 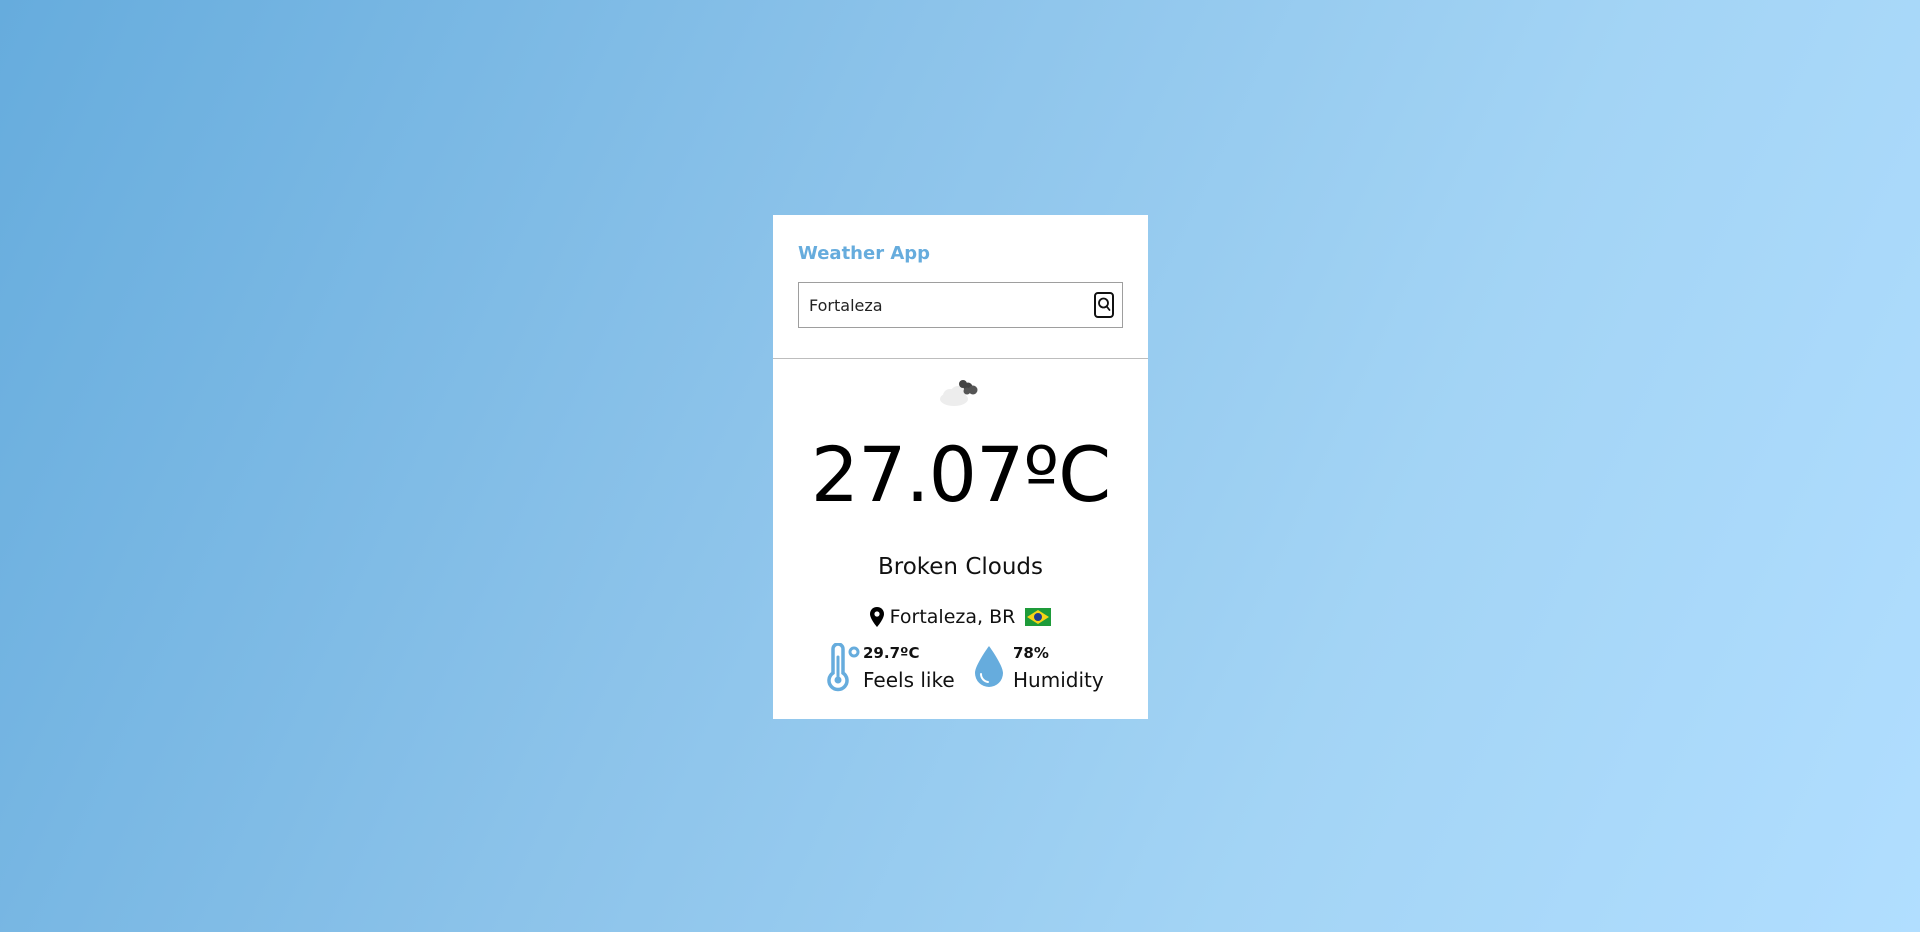 What do you see at coordinates (864, 253) in the screenshot?
I see `app-title: Weather App` at bounding box center [864, 253].